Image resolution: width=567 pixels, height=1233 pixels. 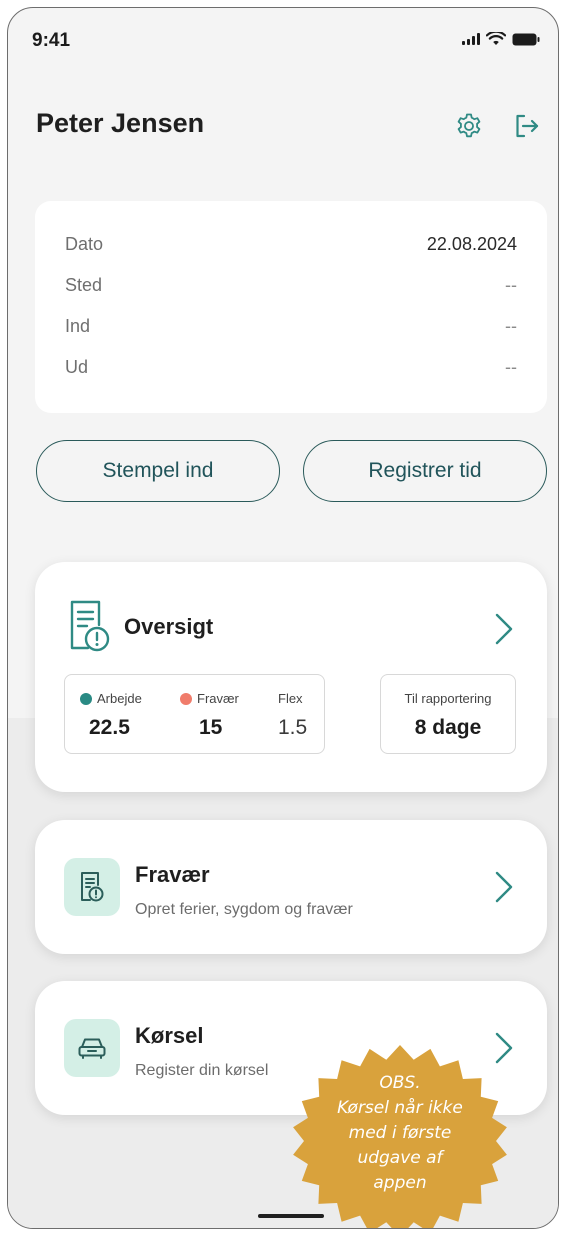 What do you see at coordinates (218, 698) in the screenshot?
I see `absence-label-text: Fravær` at bounding box center [218, 698].